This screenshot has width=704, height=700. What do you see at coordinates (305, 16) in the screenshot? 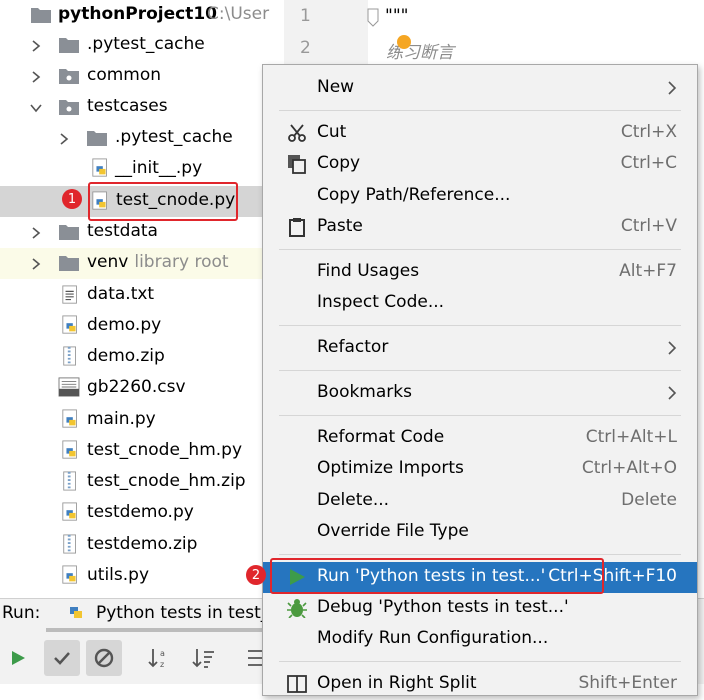
I see `line-number: 1` at bounding box center [305, 16].